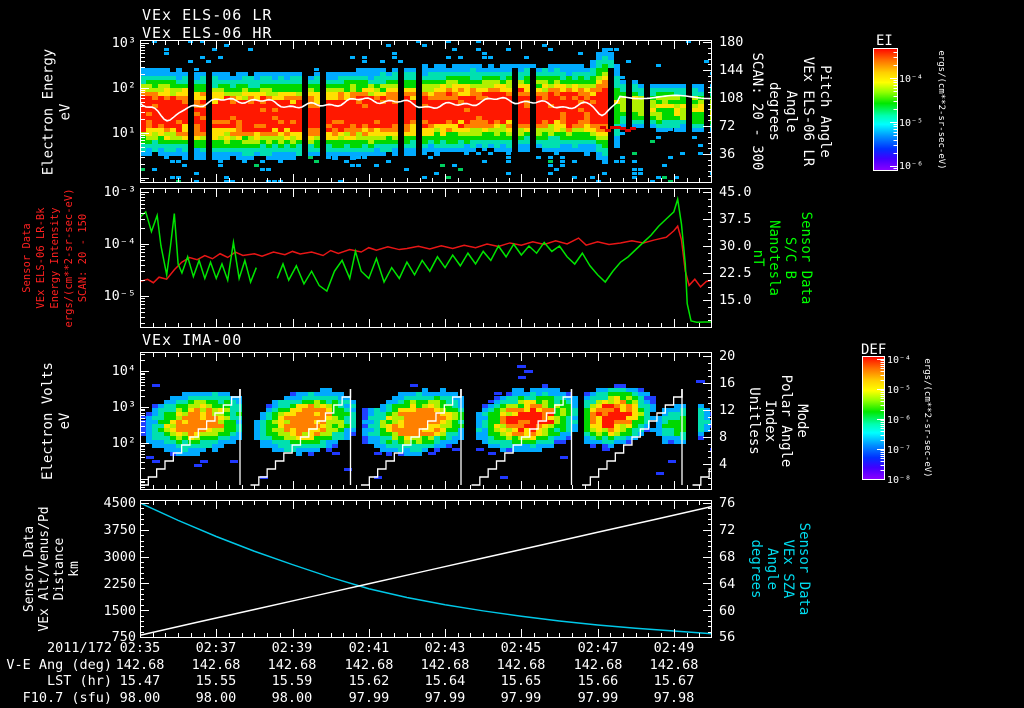  I want to click on table-row-label: F10.7 (sfu), so click(67, 698).